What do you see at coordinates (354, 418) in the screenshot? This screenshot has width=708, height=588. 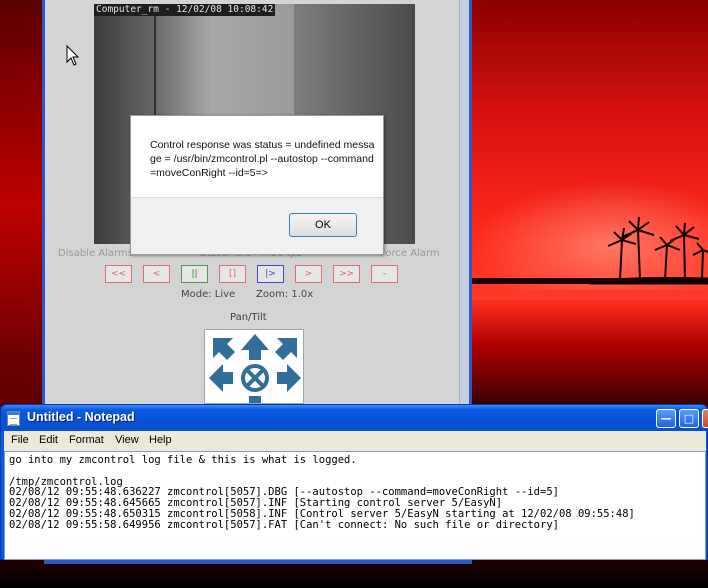 I see `notepad-titlebar: Untitled - Notepad — □` at bounding box center [354, 418].